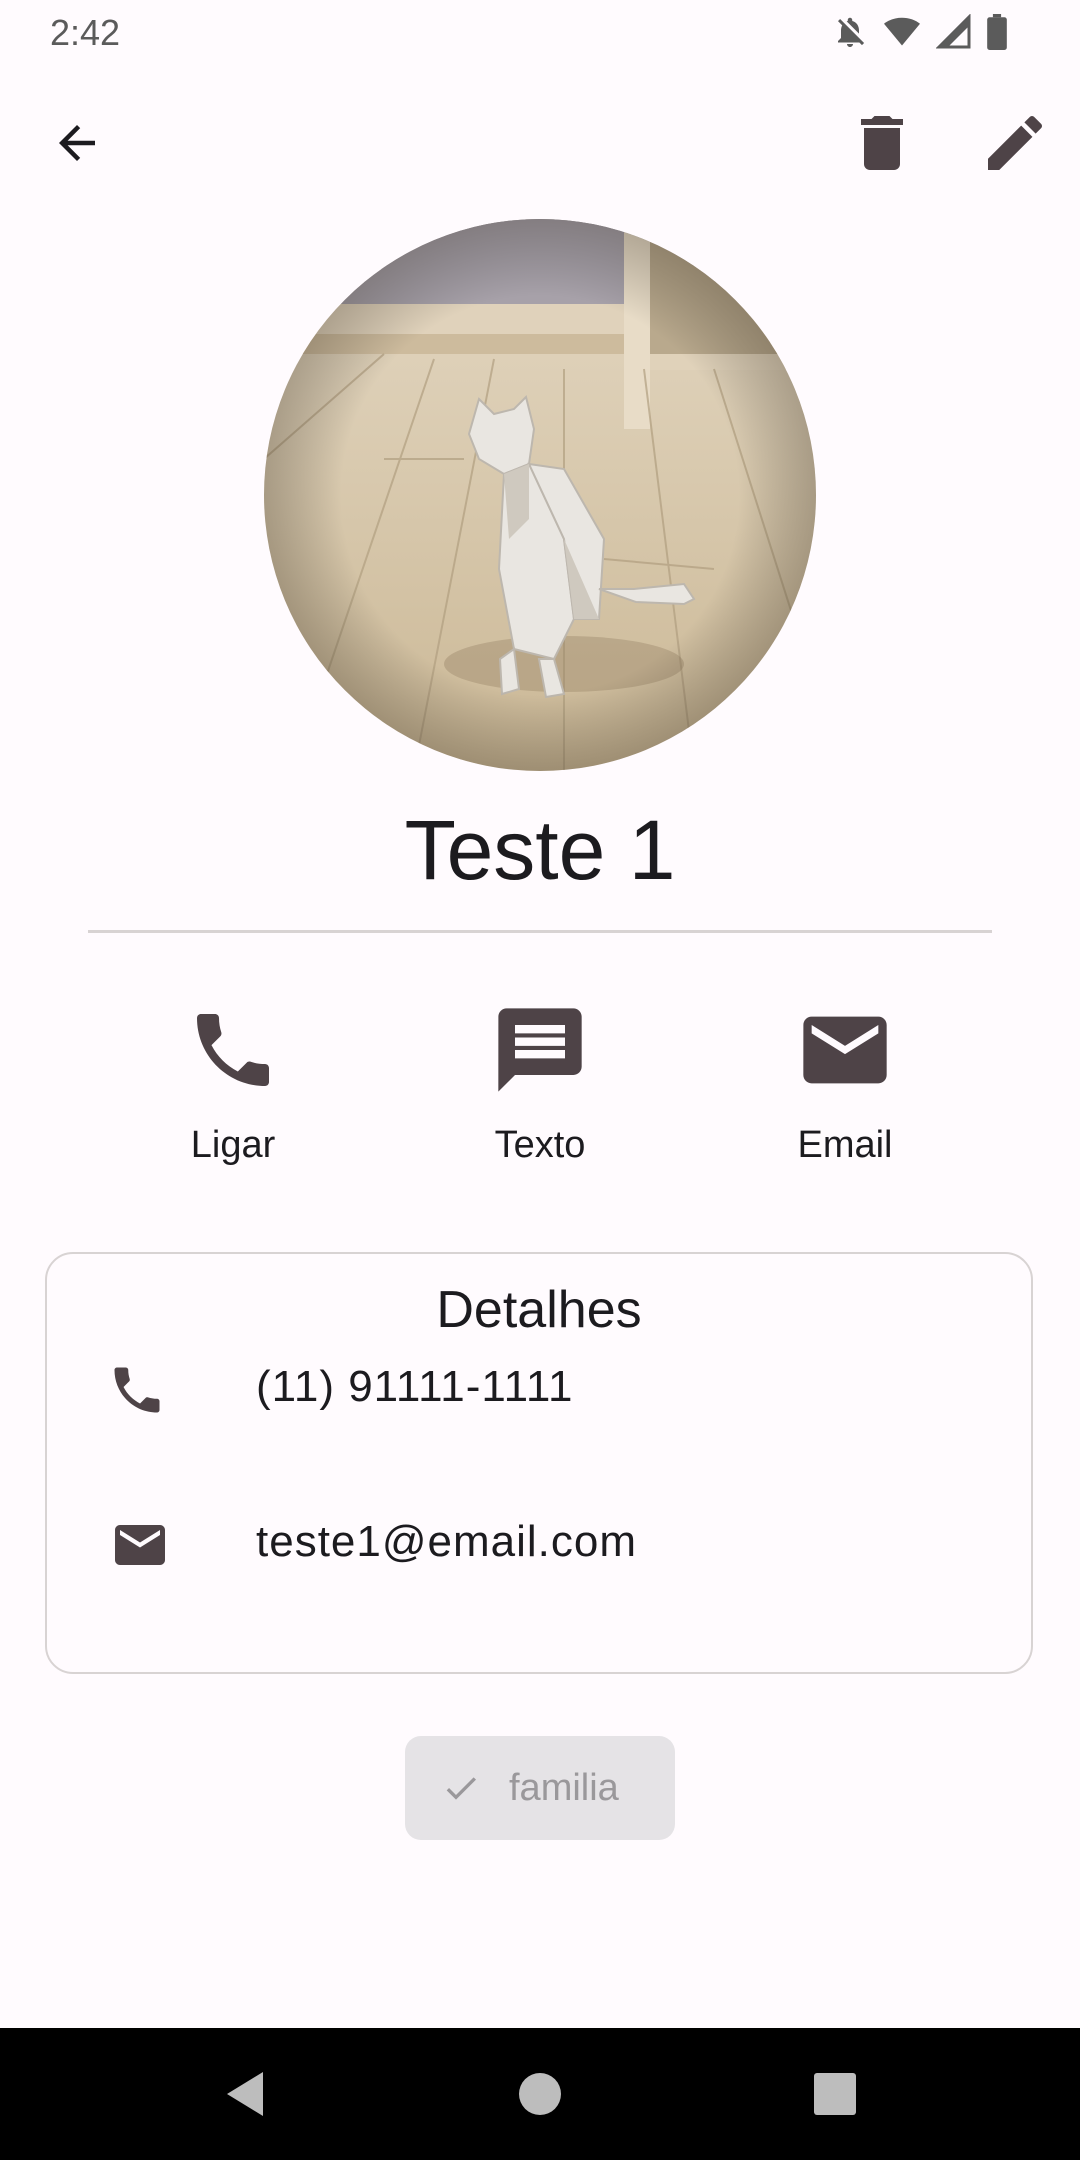  I want to click on nav-home-icon, so click(540, 2094).